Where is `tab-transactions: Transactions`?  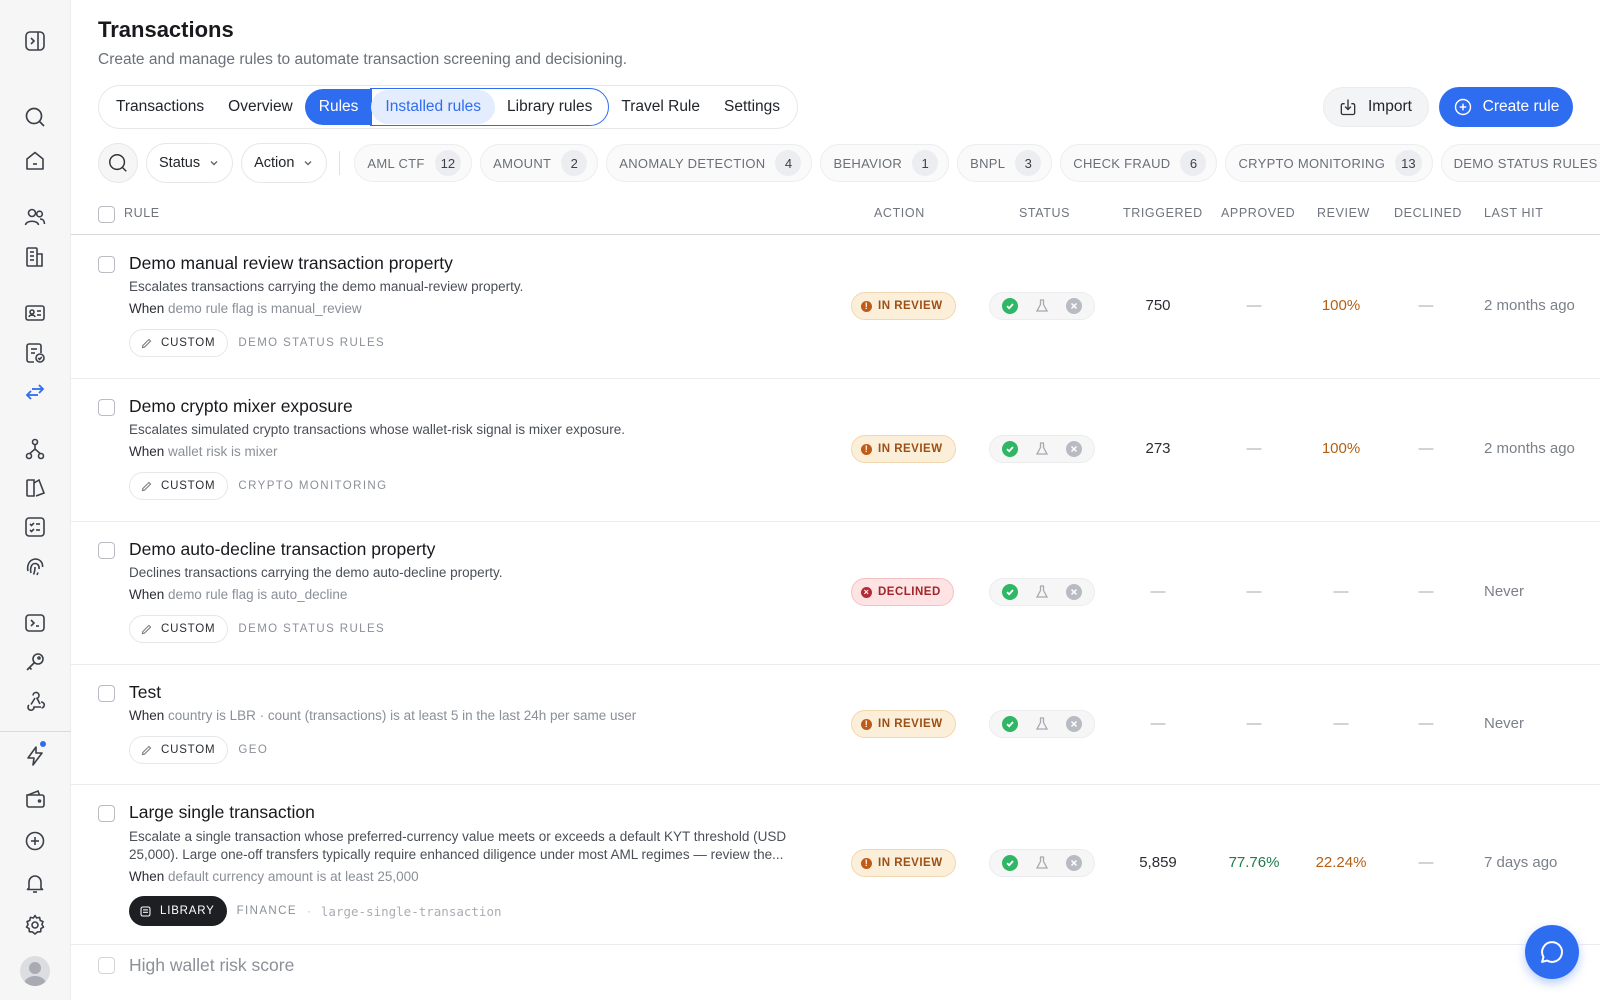
tab-transactions: Transactions is located at coordinates (160, 107).